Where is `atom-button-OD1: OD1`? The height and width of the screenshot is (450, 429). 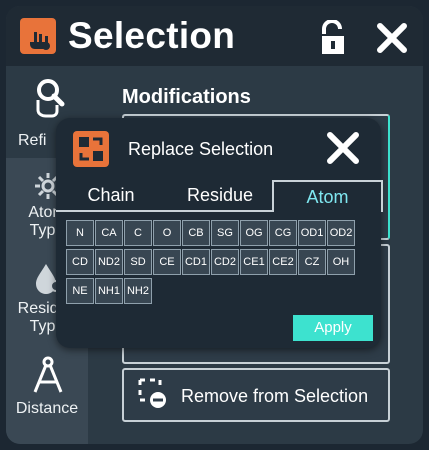 atom-button-OD1: OD1 is located at coordinates (312, 233).